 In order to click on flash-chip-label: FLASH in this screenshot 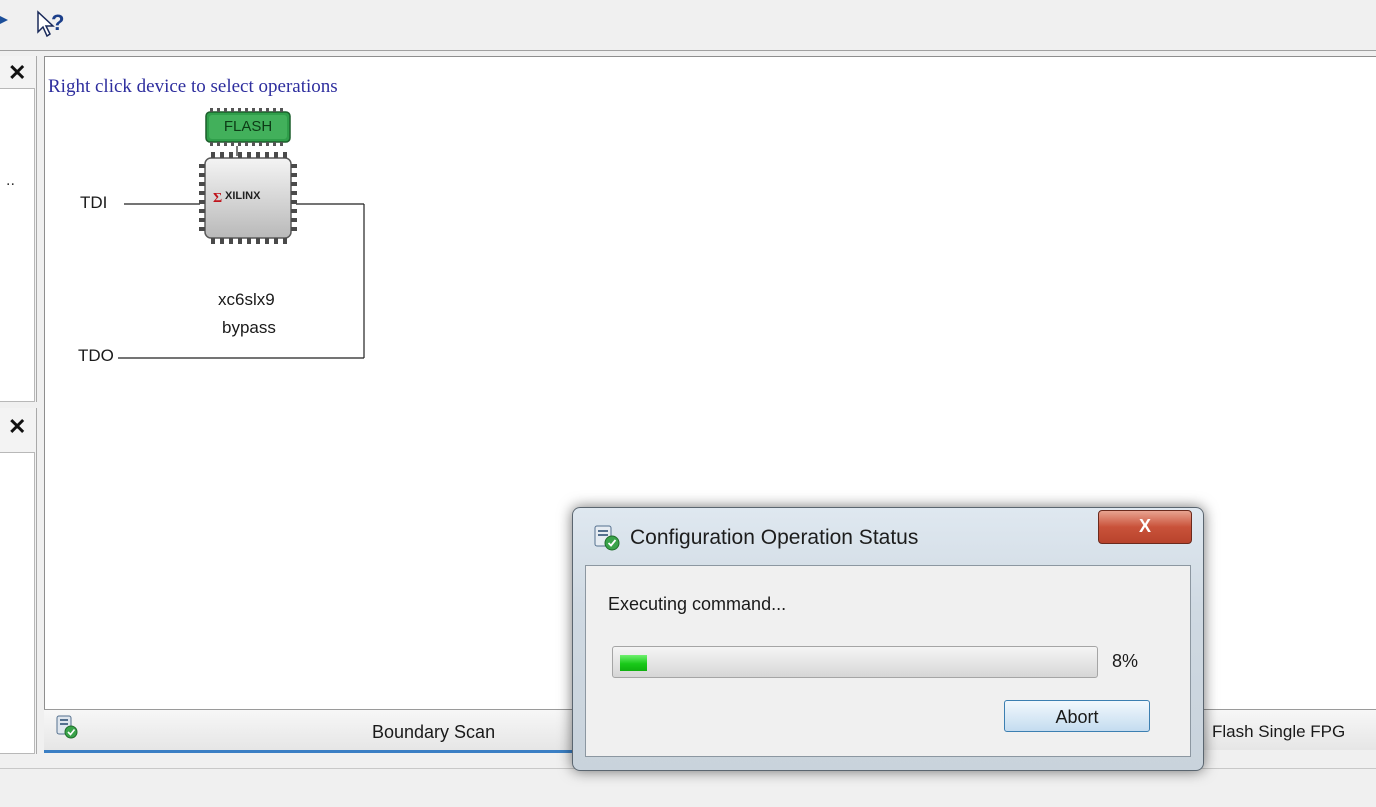, I will do `click(248, 126)`.